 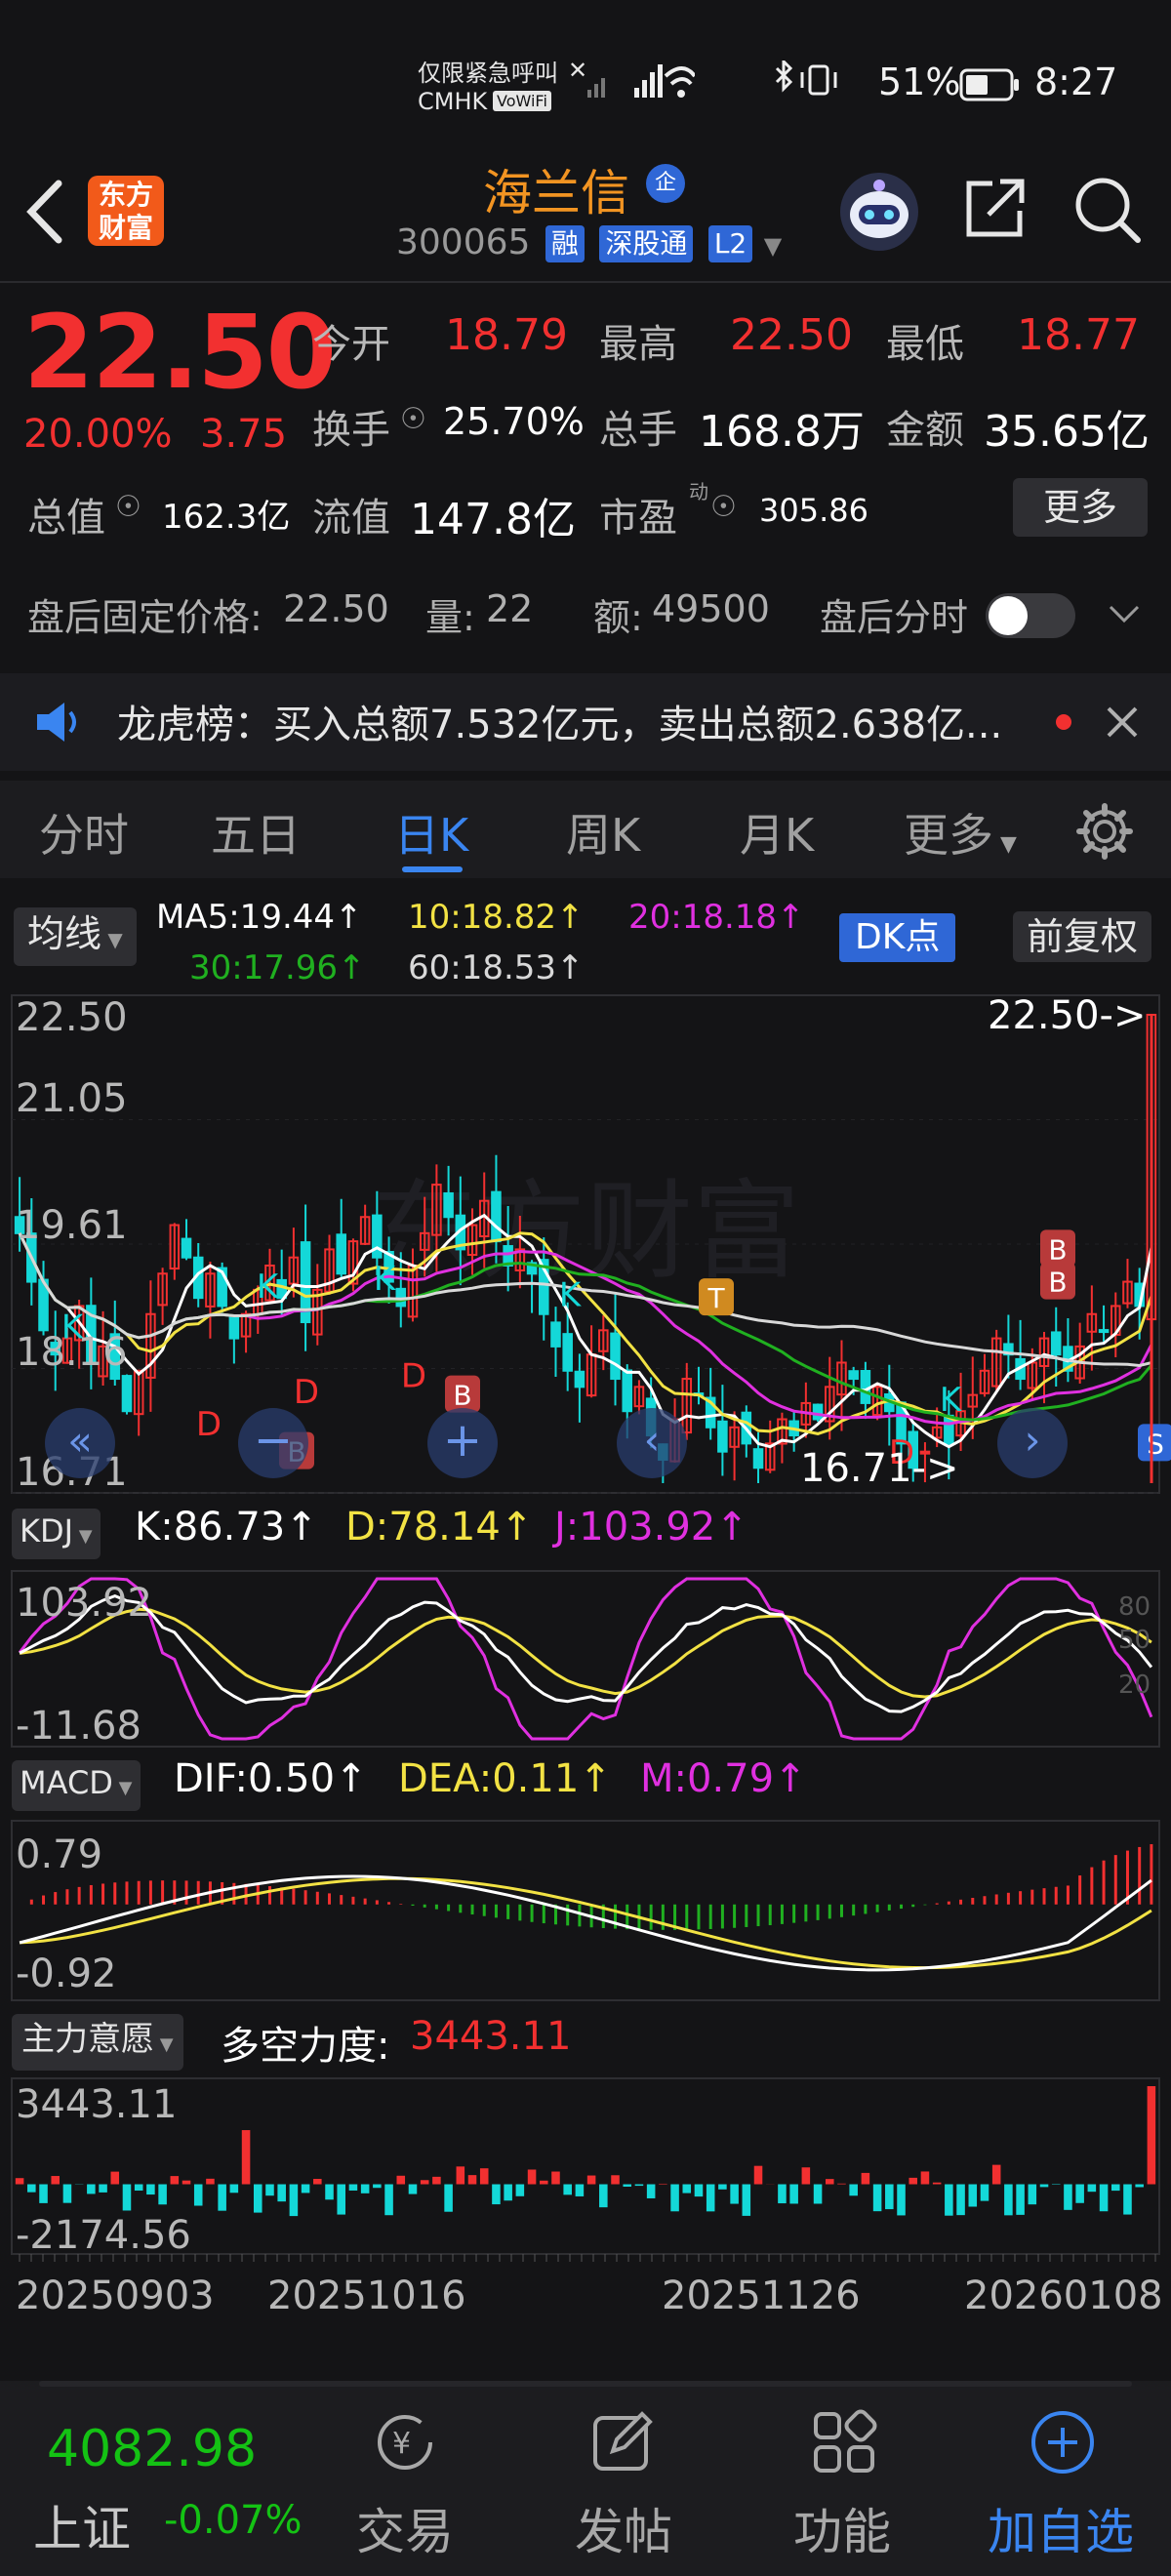 I want to click on functions-icon, so click(x=844, y=2442).